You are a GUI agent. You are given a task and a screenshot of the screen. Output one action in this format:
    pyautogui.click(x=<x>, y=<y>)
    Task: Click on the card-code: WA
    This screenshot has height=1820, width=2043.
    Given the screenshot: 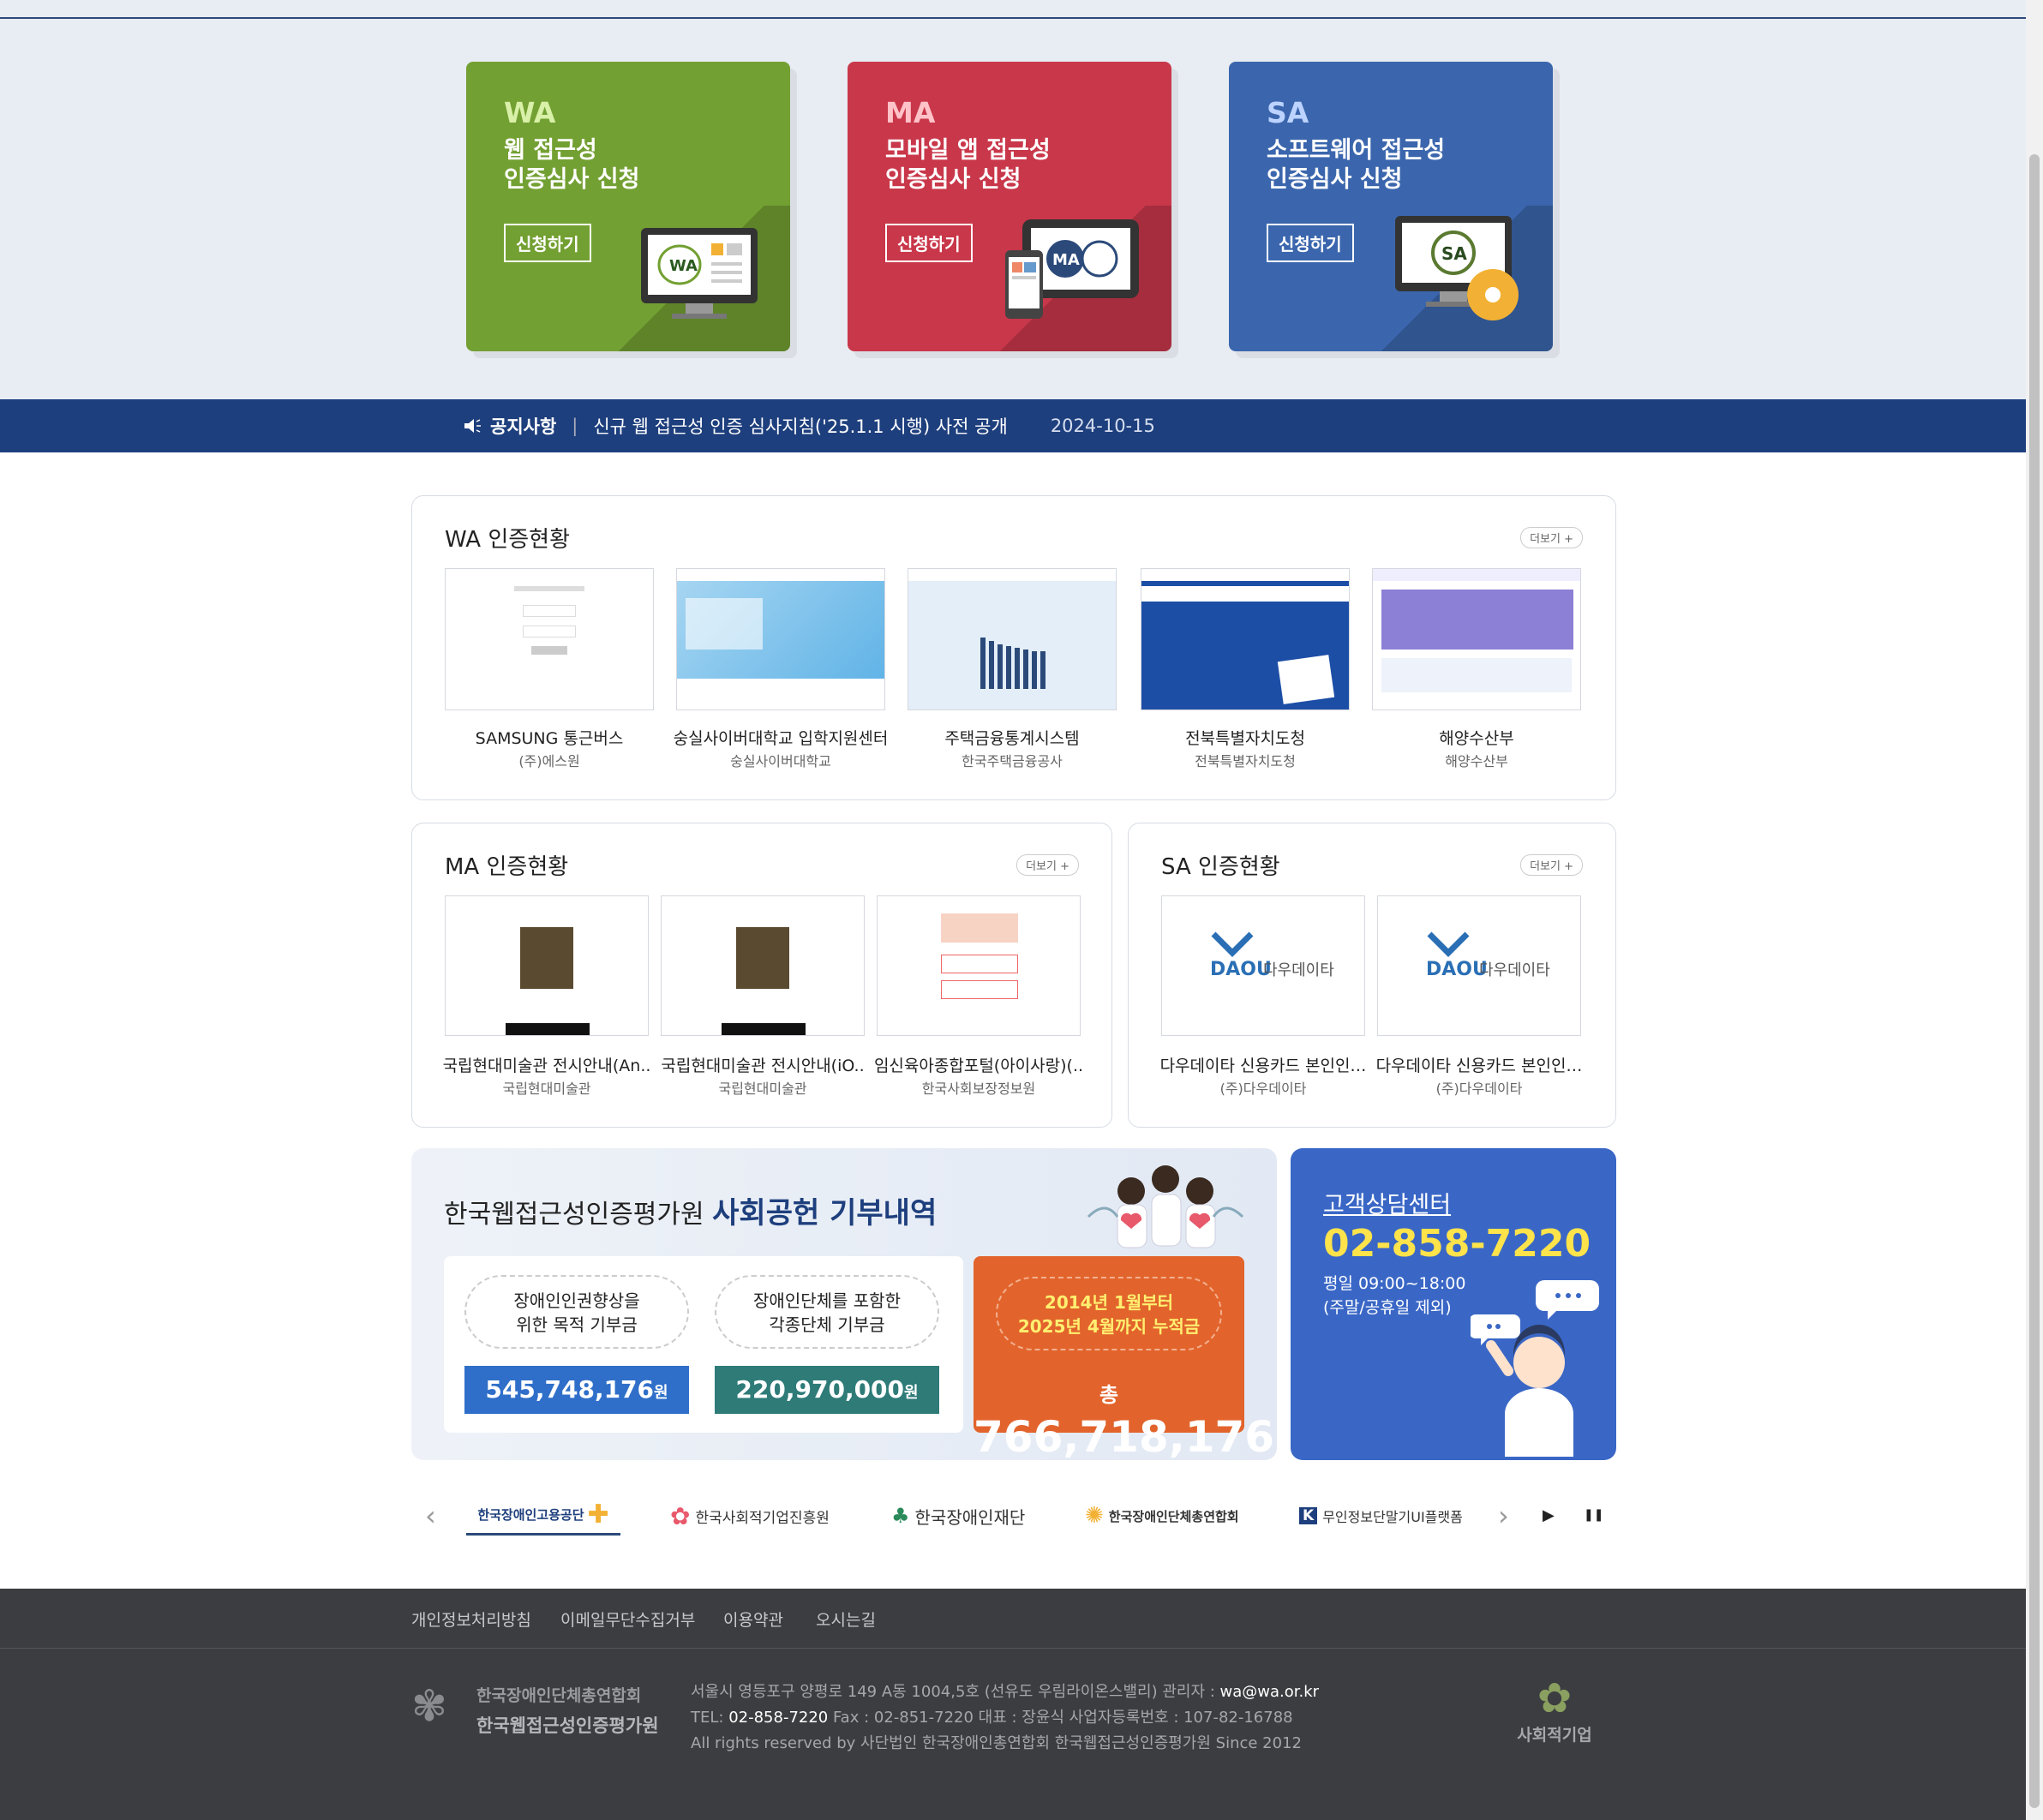 What is the action you would take?
    pyautogui.click(x=530, y=112)
    